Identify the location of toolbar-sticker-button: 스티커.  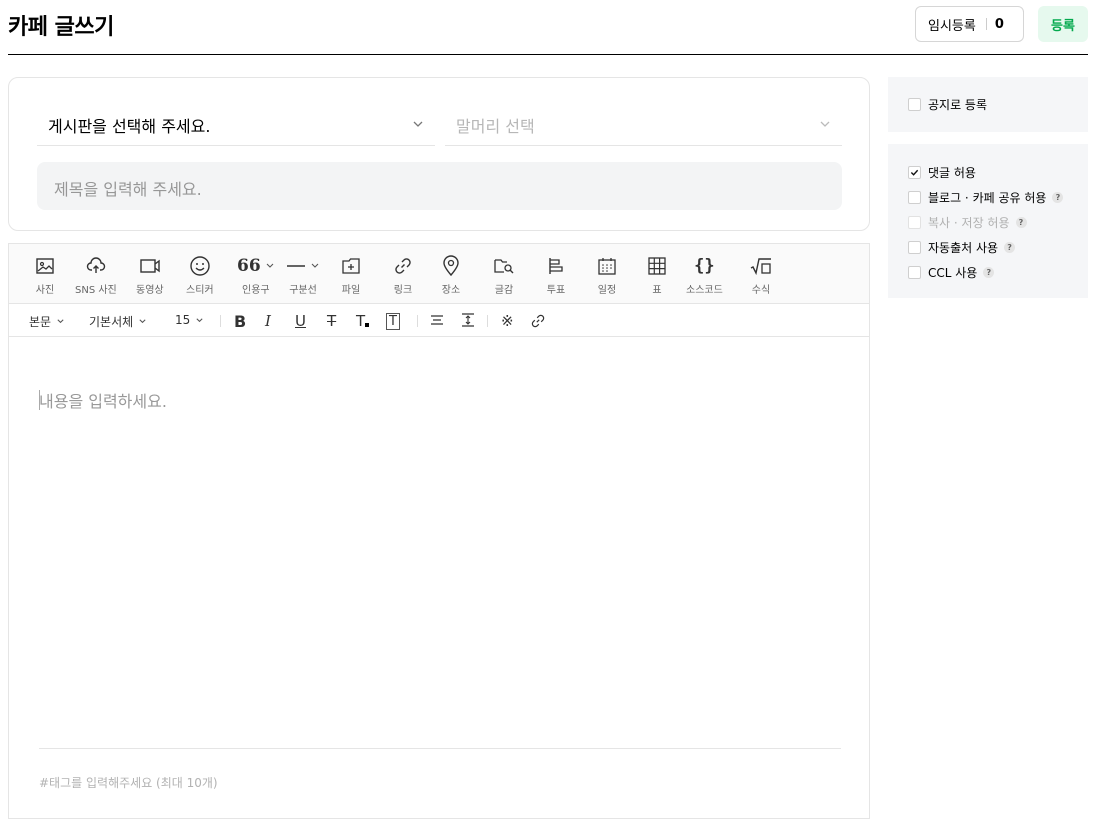
(200, 275).